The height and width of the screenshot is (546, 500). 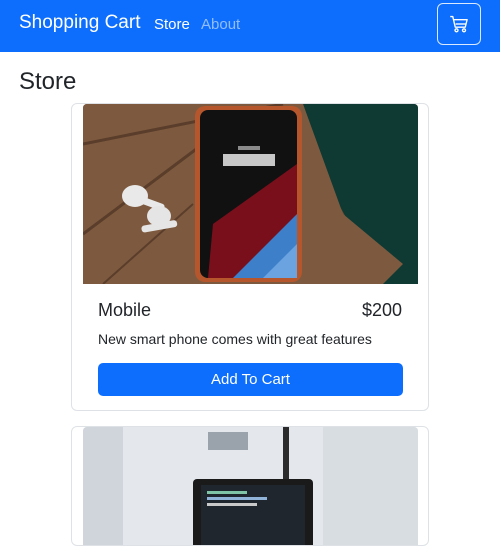 What do you see at coordinates (250, 26) in the screenshot?
I see `navbar: Shopping Cart Store About` at bounding box center [250, 26].